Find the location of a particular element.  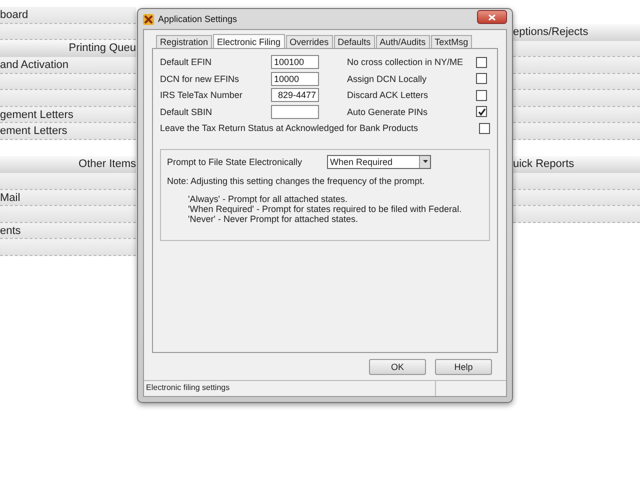

caret-icon is located at coordinates (425, 161).